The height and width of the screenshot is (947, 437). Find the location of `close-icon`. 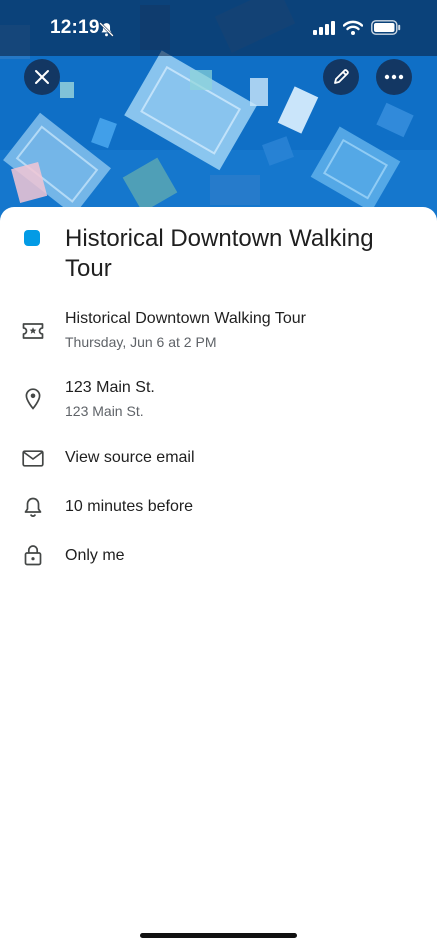

close-icon is located at coordinates (42, 77).